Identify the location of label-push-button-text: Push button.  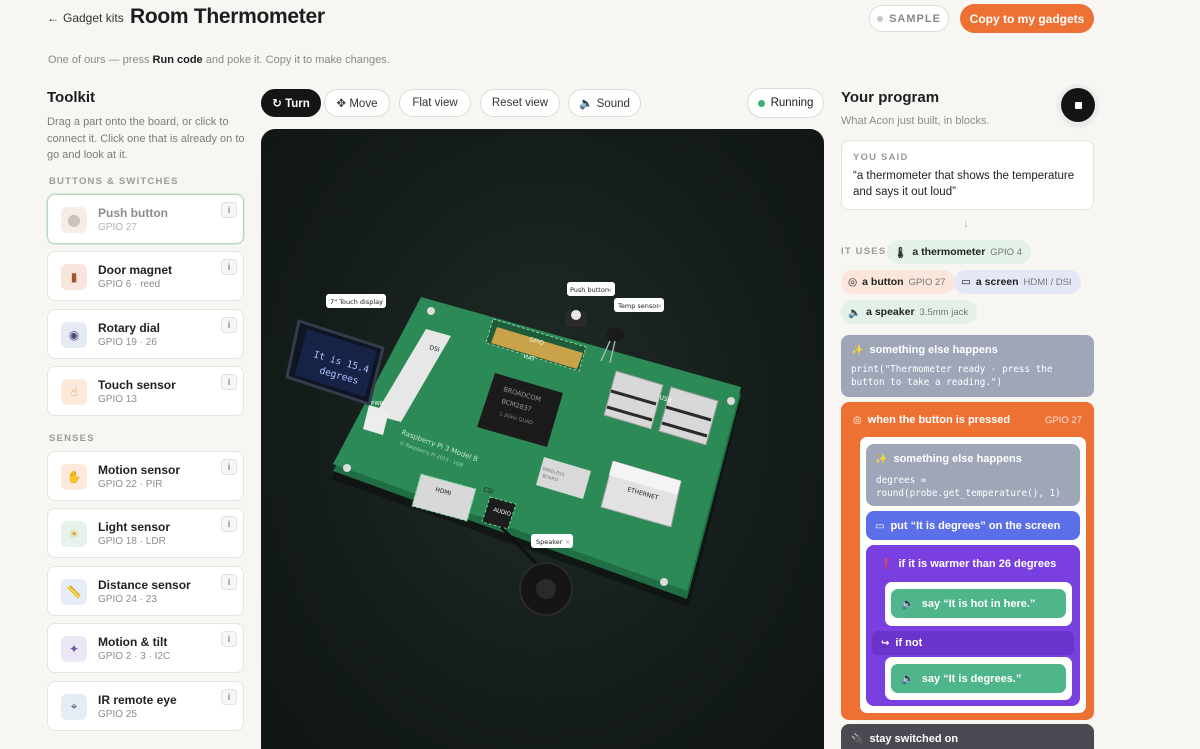
(589, 290).